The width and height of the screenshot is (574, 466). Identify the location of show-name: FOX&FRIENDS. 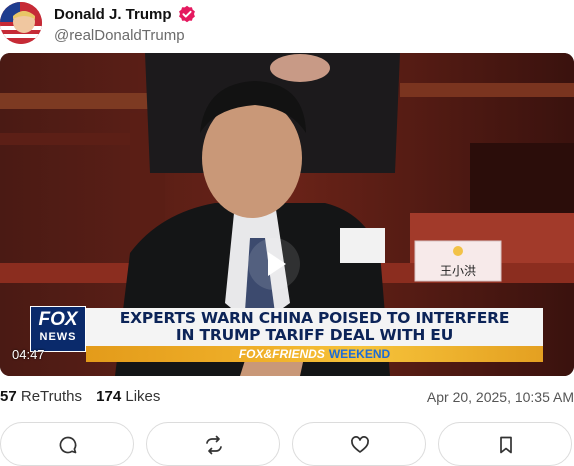
(281, 354).